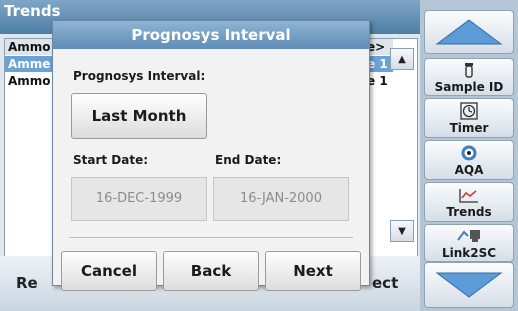  Describe the element at coordinates (469, 169) in the screenshot. I see `aqa-label: AQA` at that location.